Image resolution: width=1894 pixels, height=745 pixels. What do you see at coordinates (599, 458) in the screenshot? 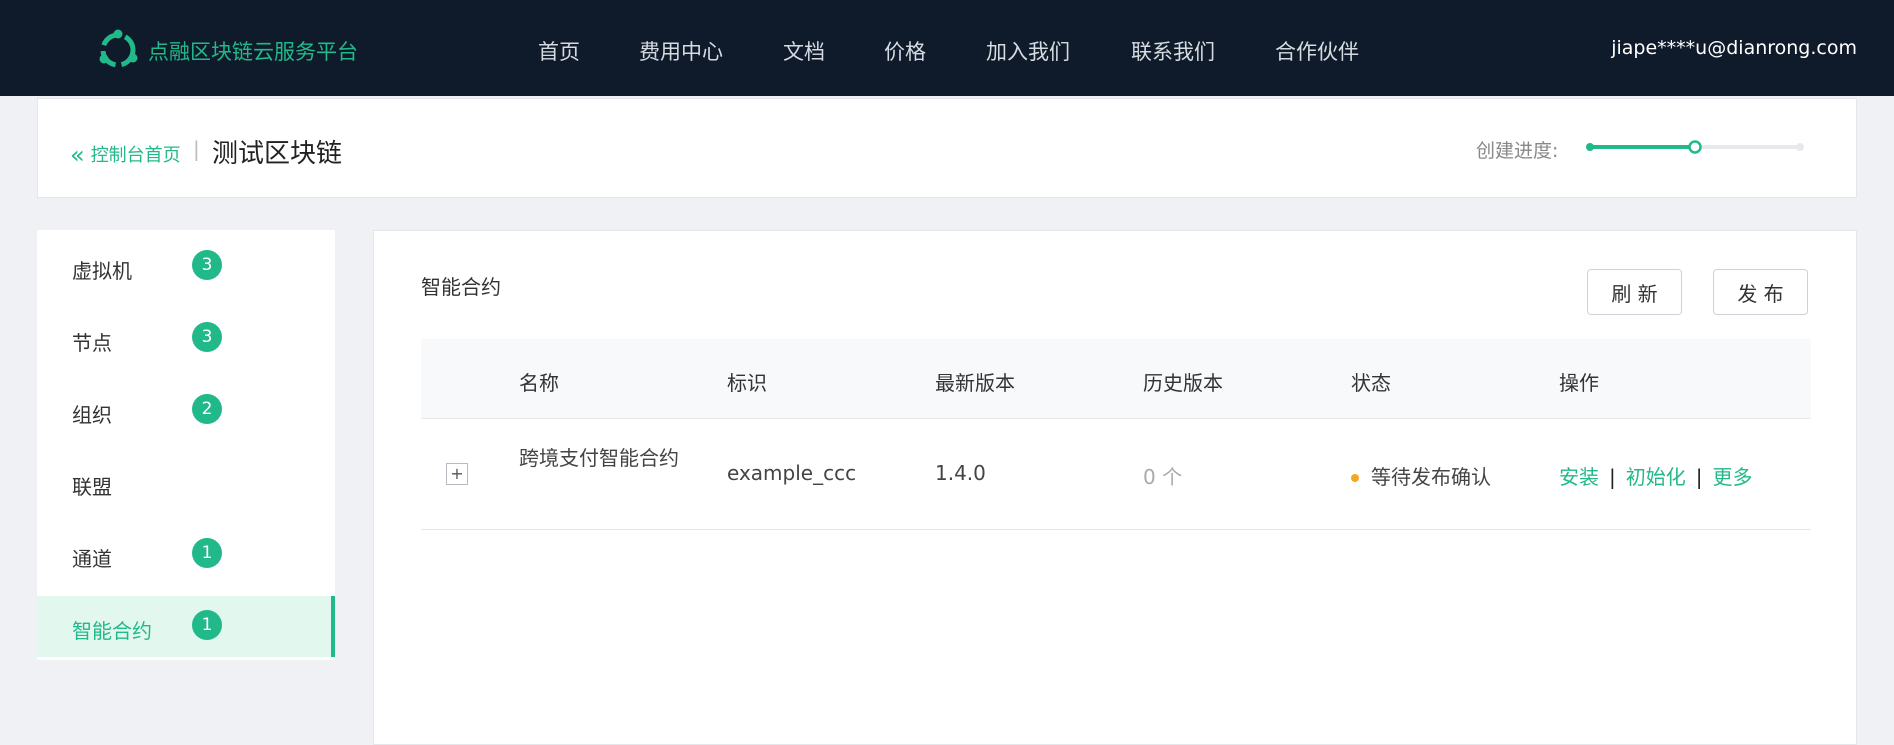
I see `cell-name: 跨境支付智能合约` at bounding box center [599, 458].